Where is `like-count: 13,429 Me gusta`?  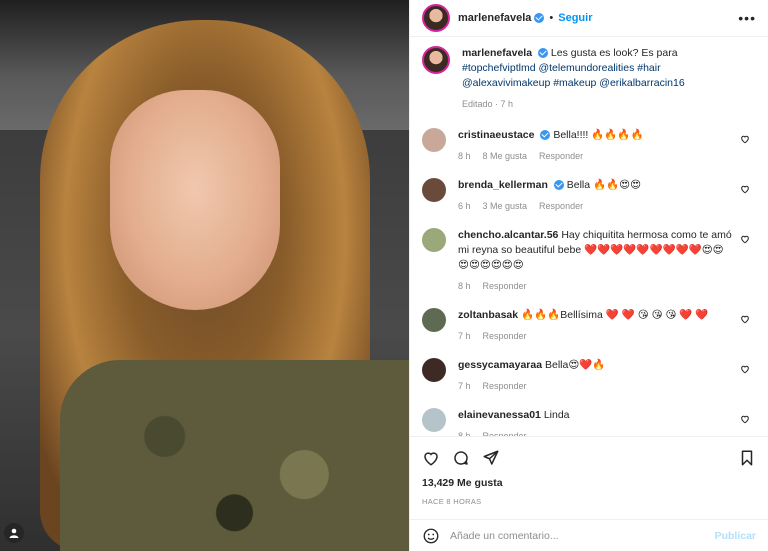 like-count: 13,429 Me gusta is located at coordinates (589, 483).